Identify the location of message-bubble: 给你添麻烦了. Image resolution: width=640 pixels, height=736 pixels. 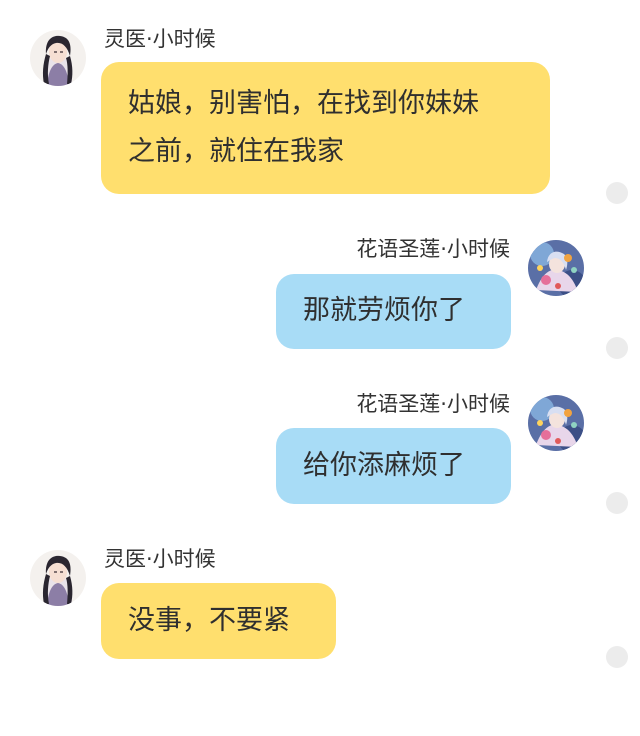
(393, 466).